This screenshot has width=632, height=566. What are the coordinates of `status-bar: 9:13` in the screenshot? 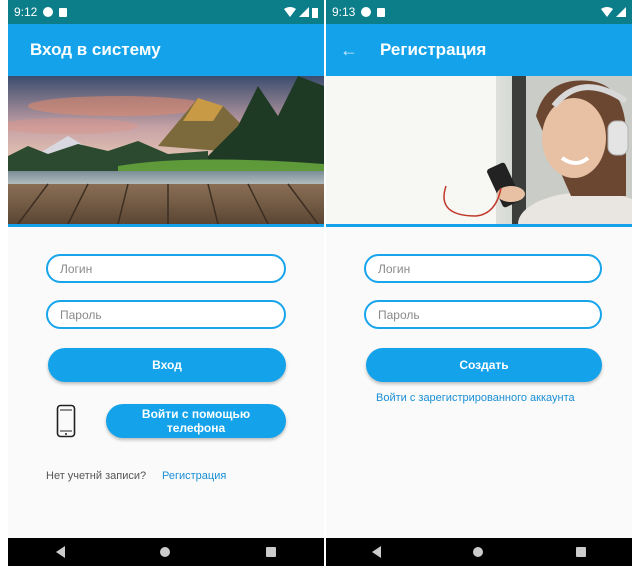 It's located at (479, 12).